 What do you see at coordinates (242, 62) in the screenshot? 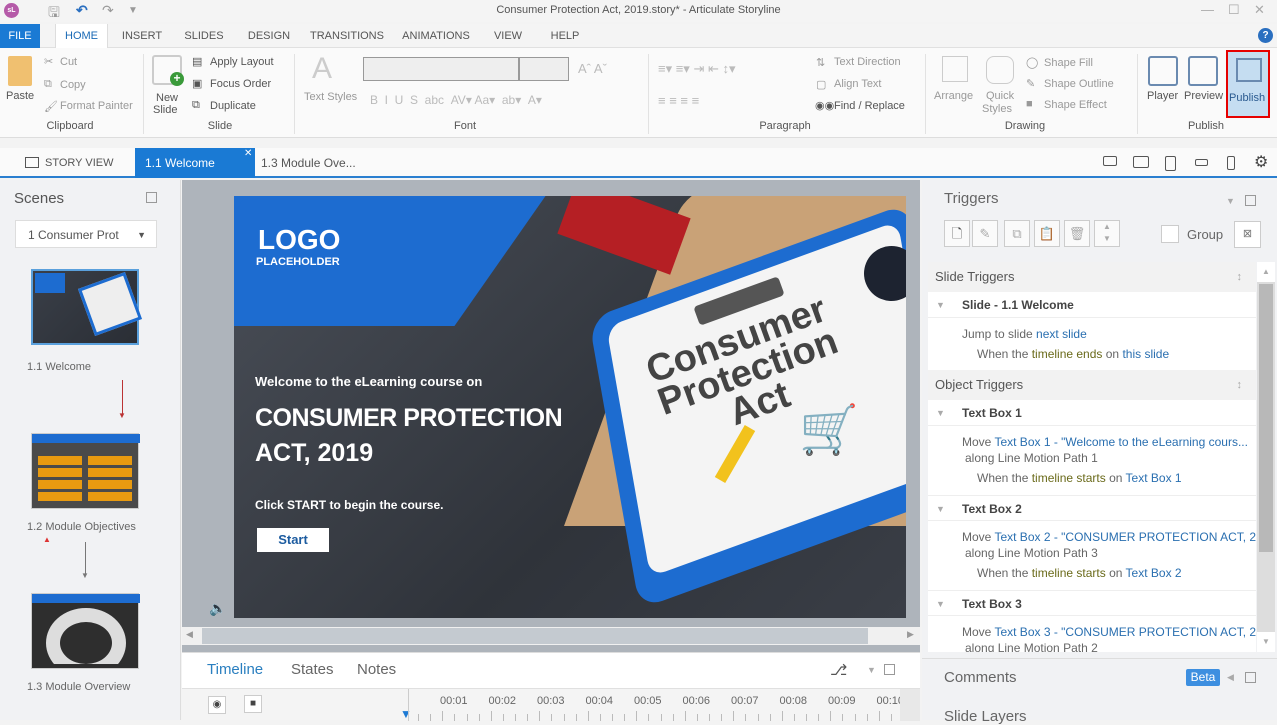
I see `apply-layout-button: Apply Layout` at bounding box center [242, 62].